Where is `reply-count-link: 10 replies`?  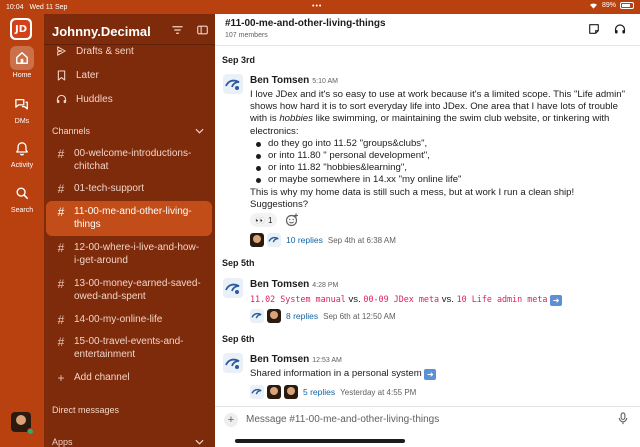
reply-count-link: 10 replies is located at coordinates (304, 240).